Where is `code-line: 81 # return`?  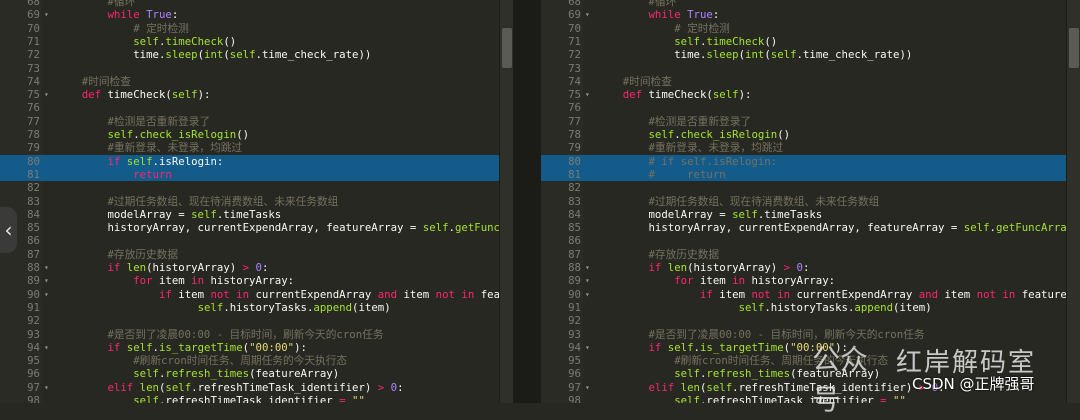 code-line: 81 # return is located at coordinates (810, 174).